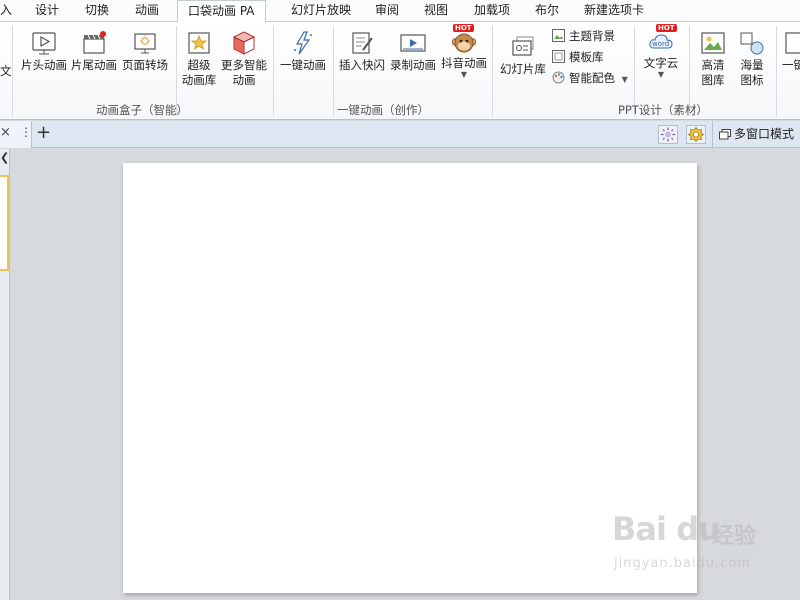  What do you see at coordinates (94, 65) in the screenshot?
I see `ending-animation-label: 片尾动画` at bounding box center [94, 65].